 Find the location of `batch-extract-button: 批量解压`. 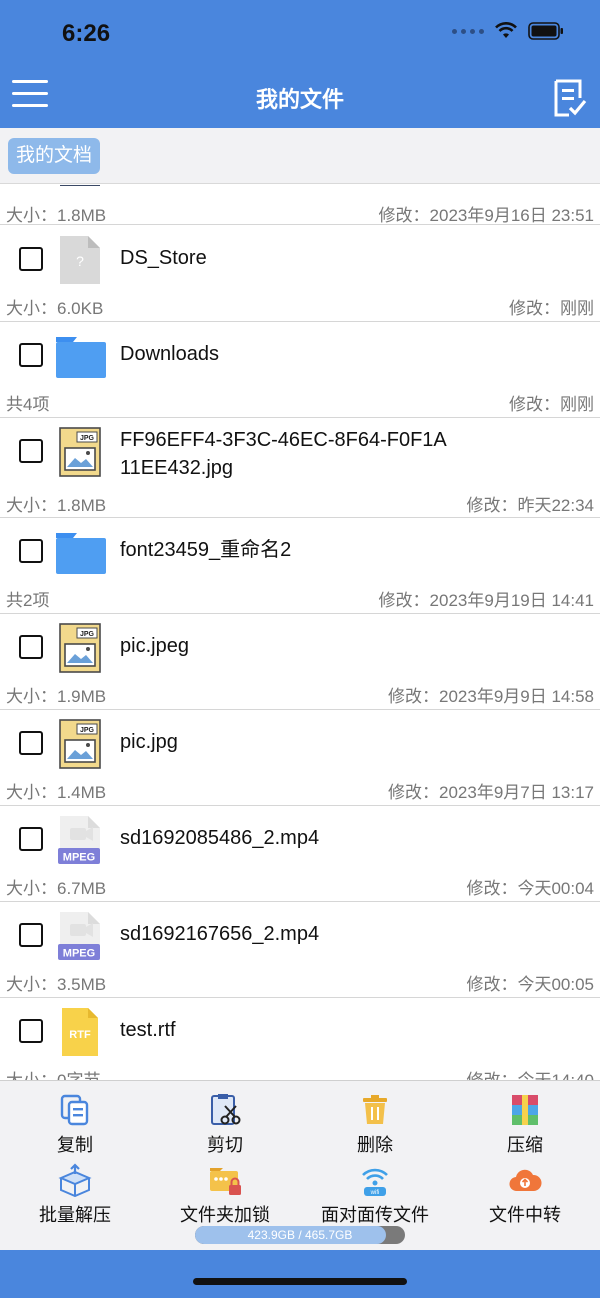

batch-extract-button: 批量解压 is located at coordinates (75, 1195).